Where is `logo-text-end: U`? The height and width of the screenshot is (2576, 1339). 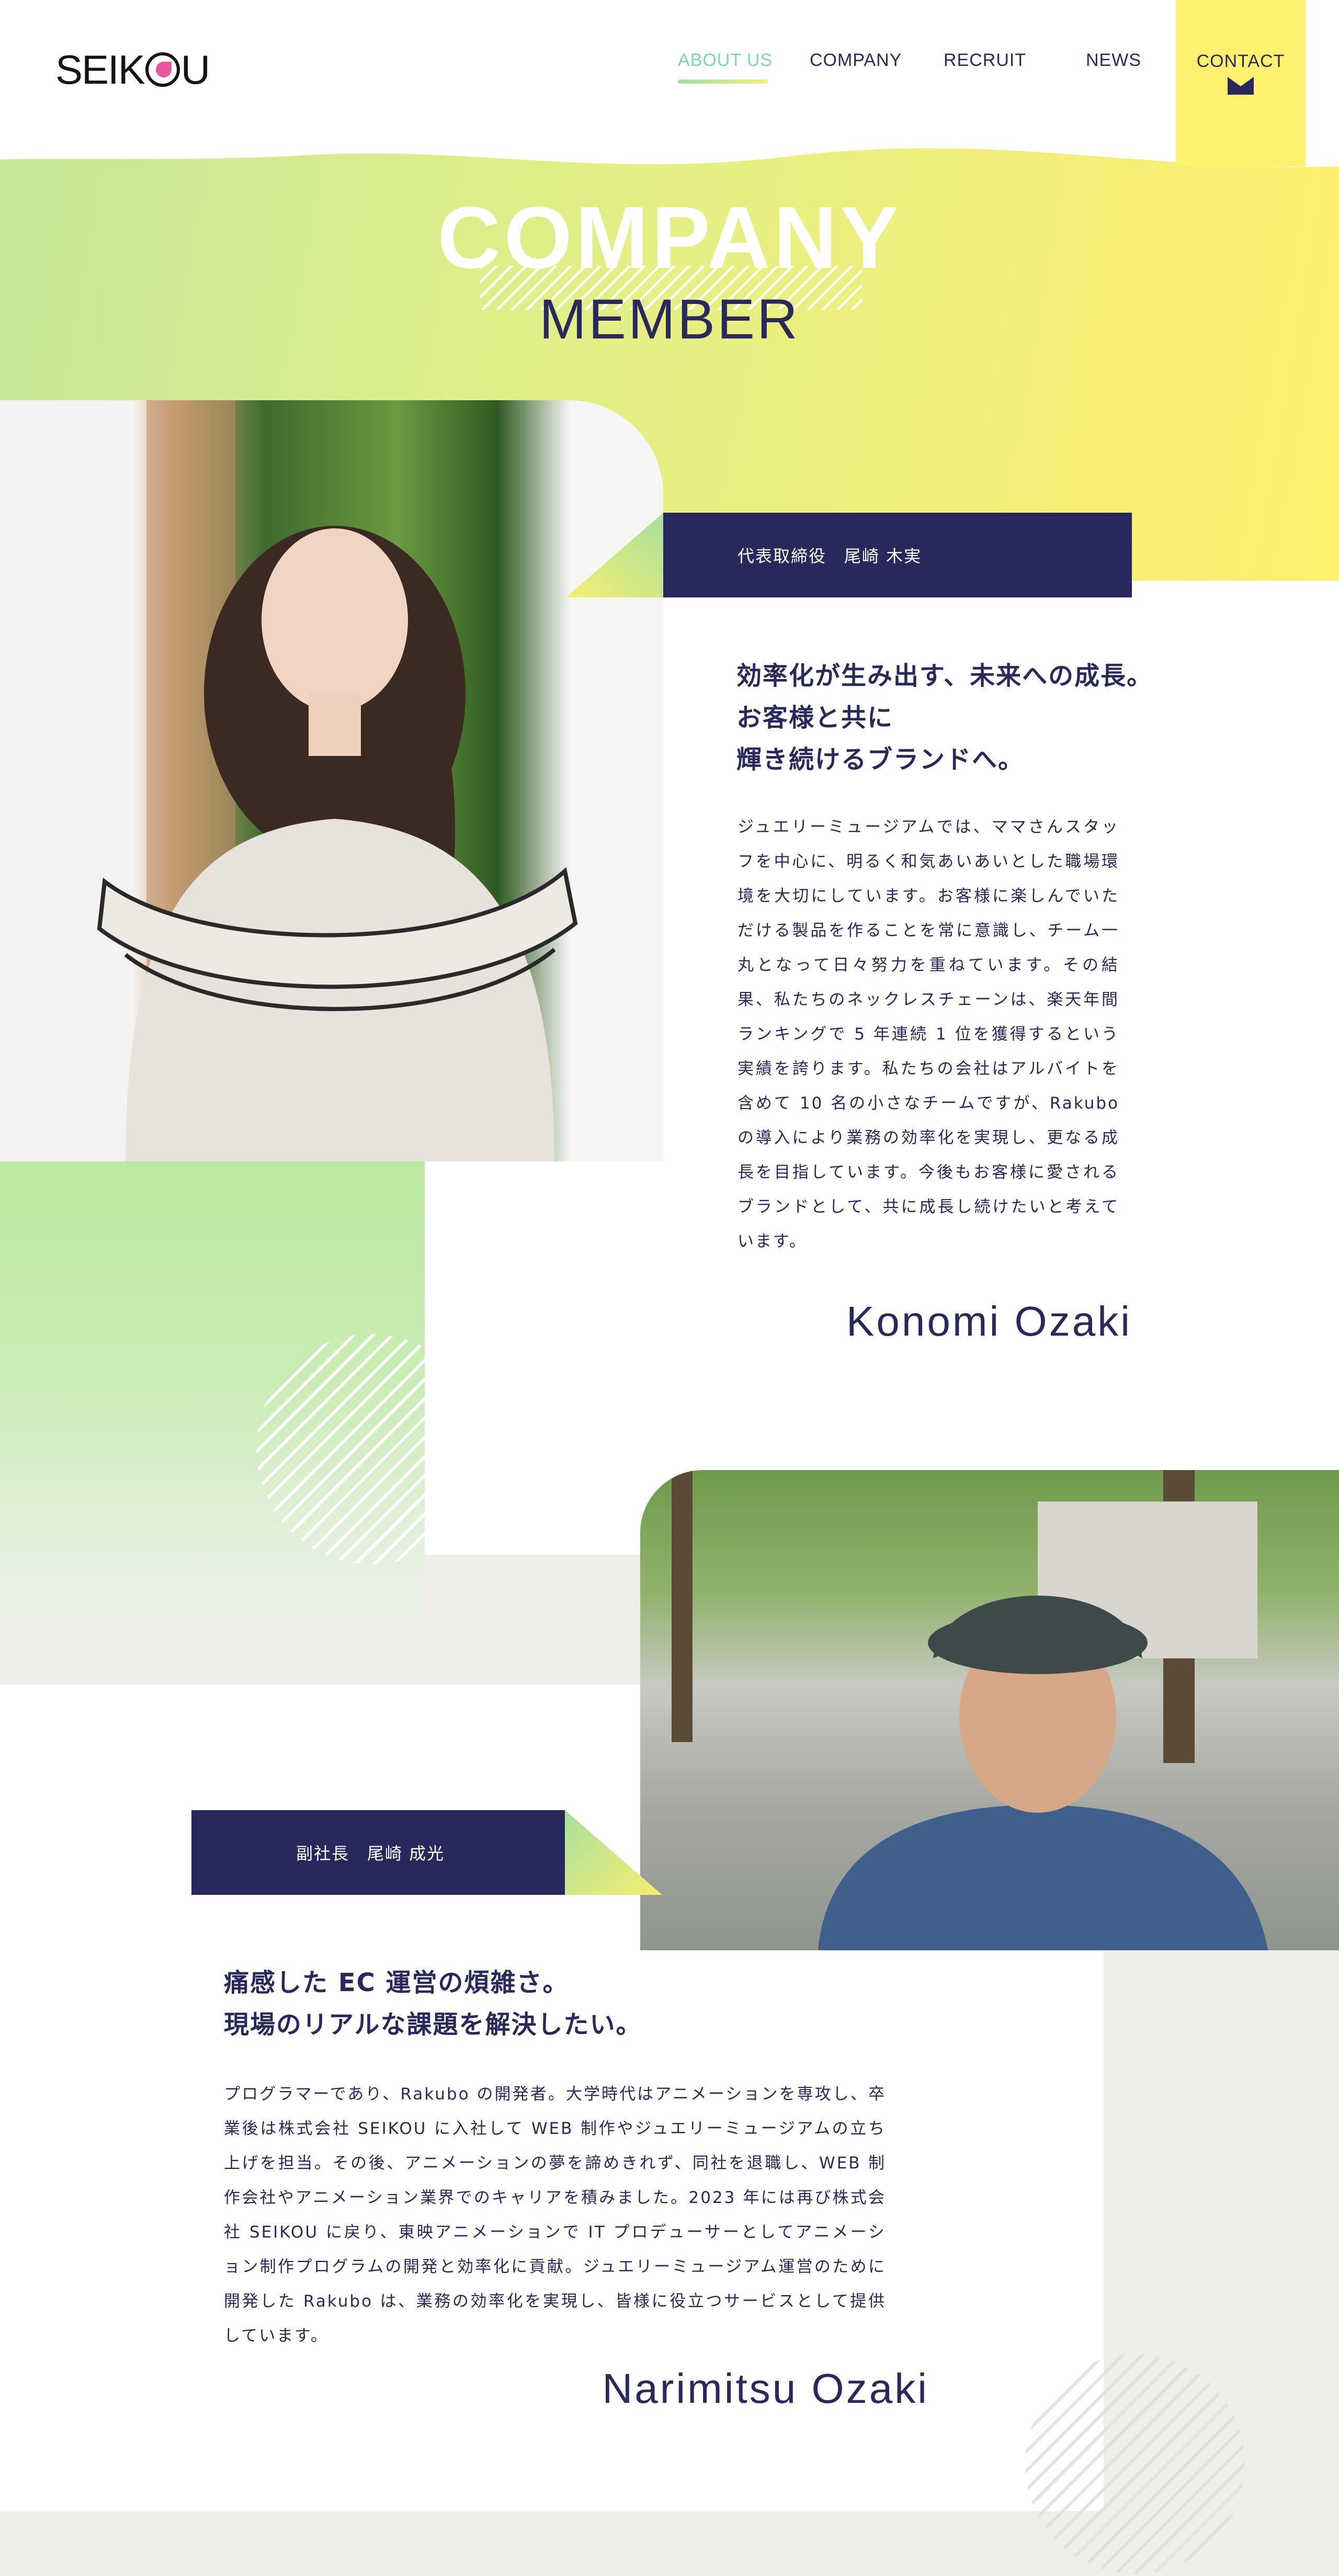 logo-text-end: U is located at coordinates (195, 69).